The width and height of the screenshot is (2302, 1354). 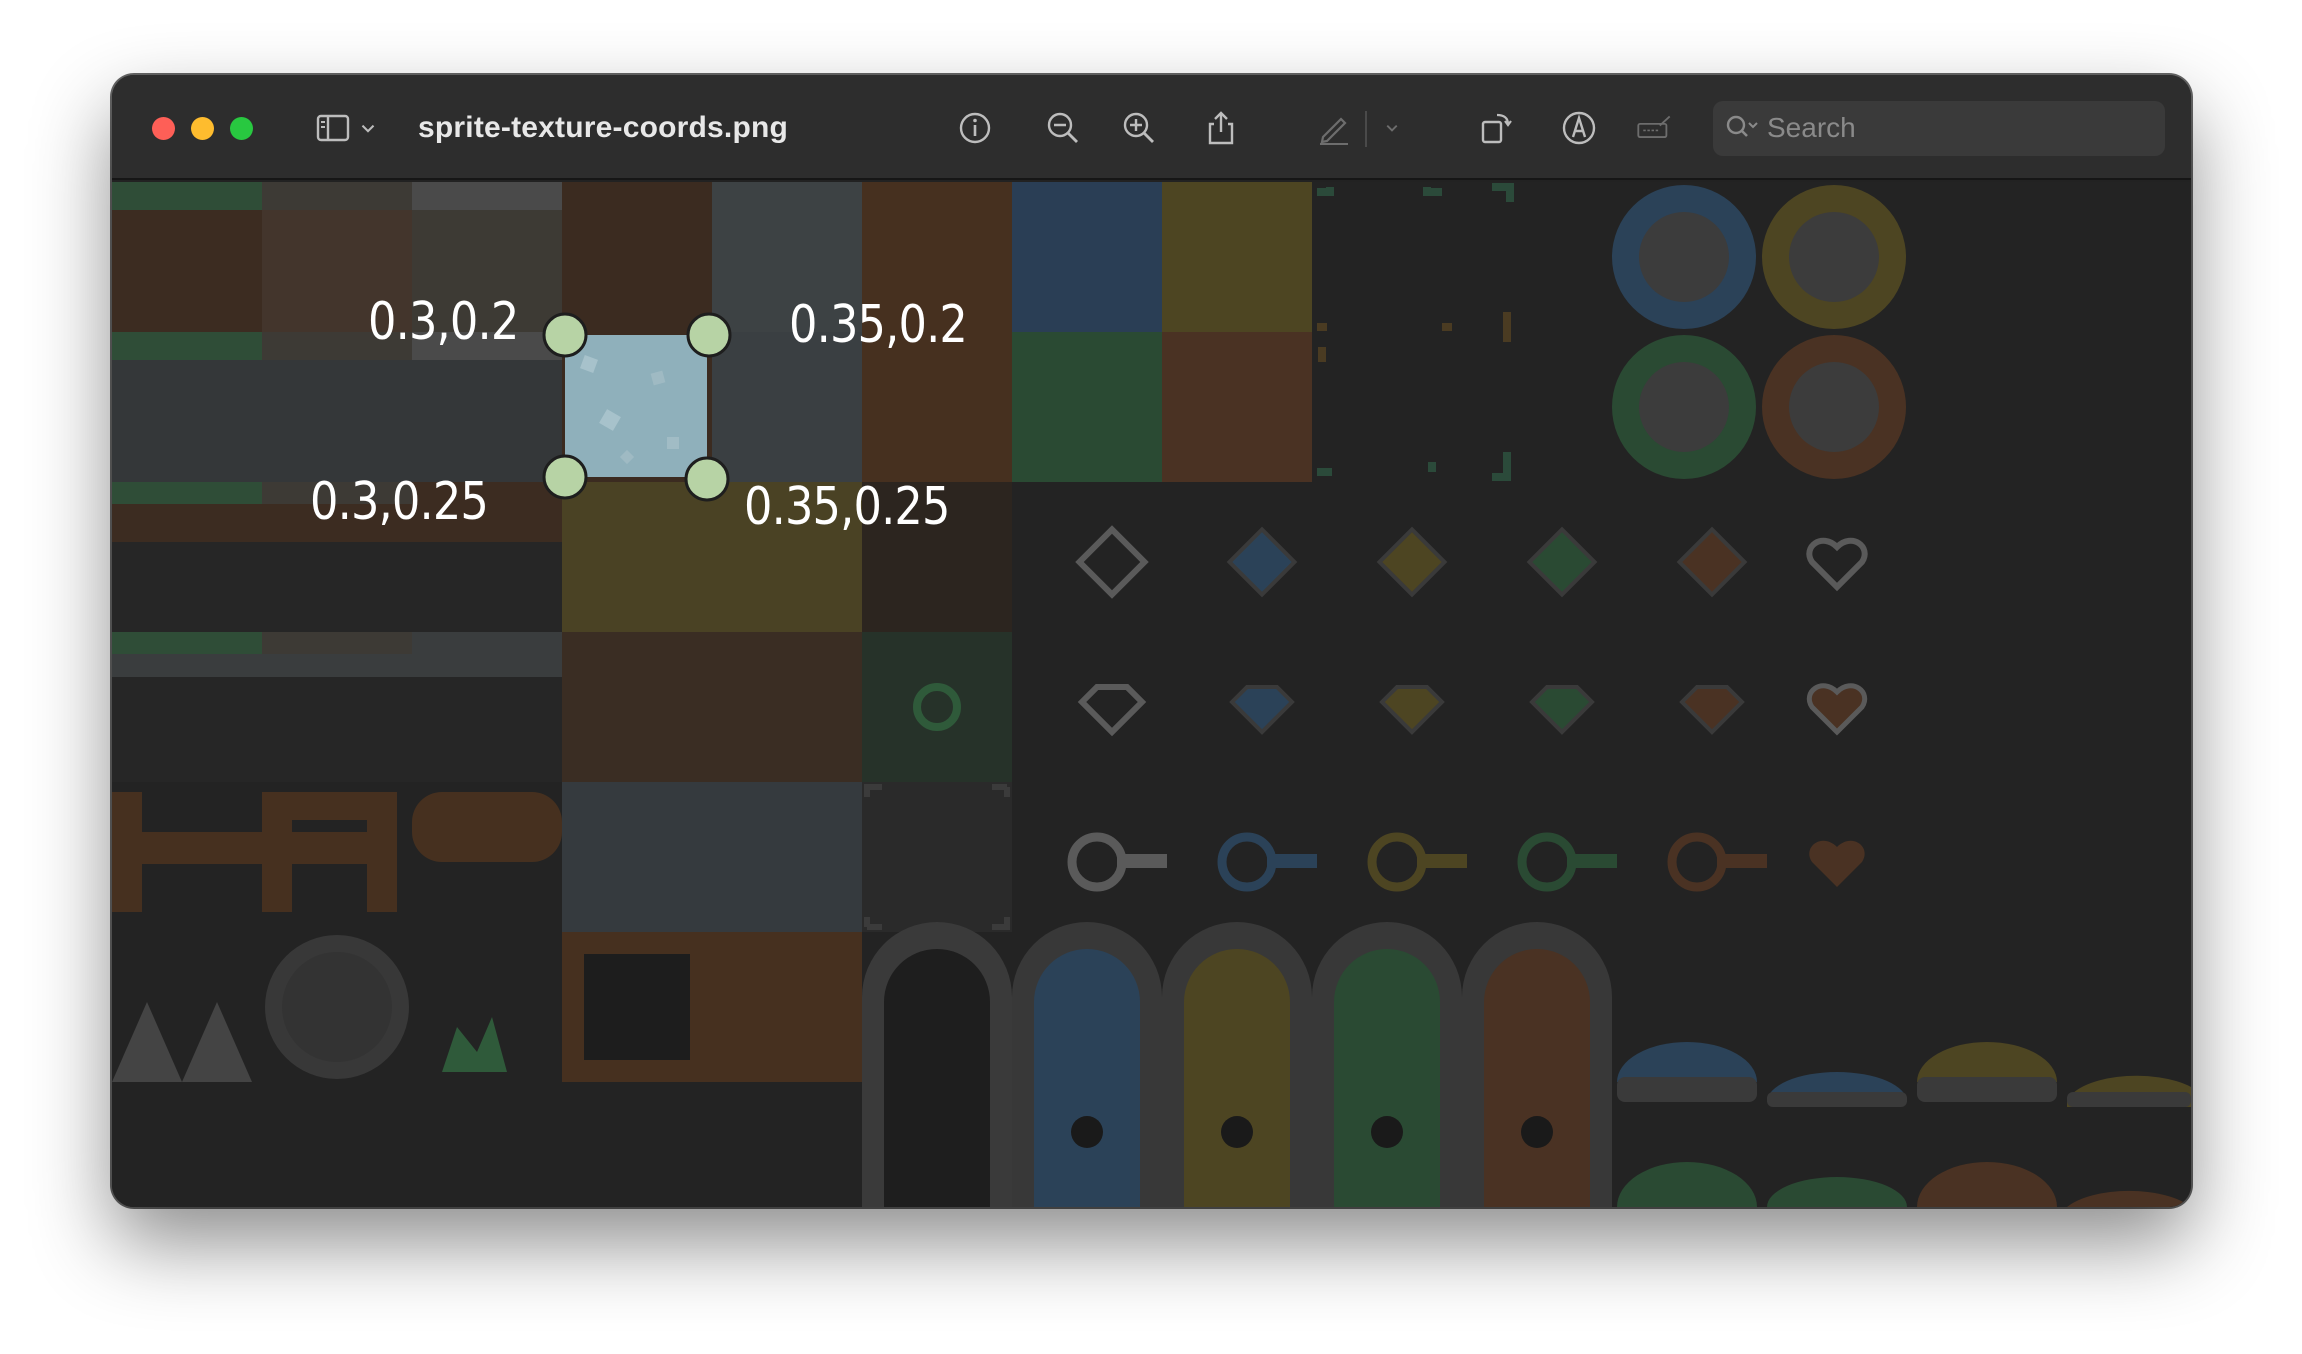 I want to click on search-input, so click(x=1957, y=128).